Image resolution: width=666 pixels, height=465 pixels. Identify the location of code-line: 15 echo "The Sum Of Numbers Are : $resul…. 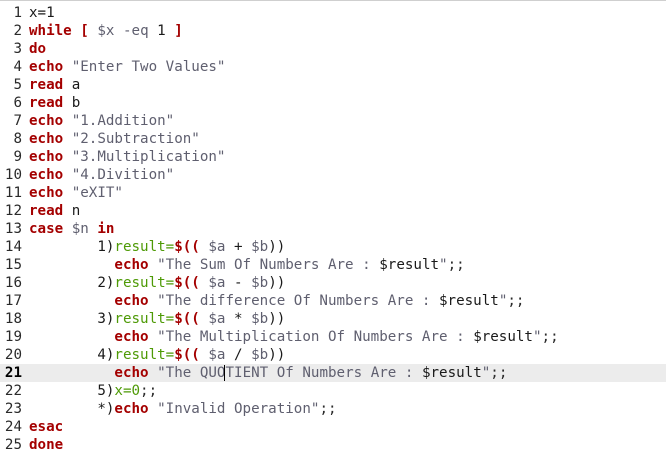
(333, 265).